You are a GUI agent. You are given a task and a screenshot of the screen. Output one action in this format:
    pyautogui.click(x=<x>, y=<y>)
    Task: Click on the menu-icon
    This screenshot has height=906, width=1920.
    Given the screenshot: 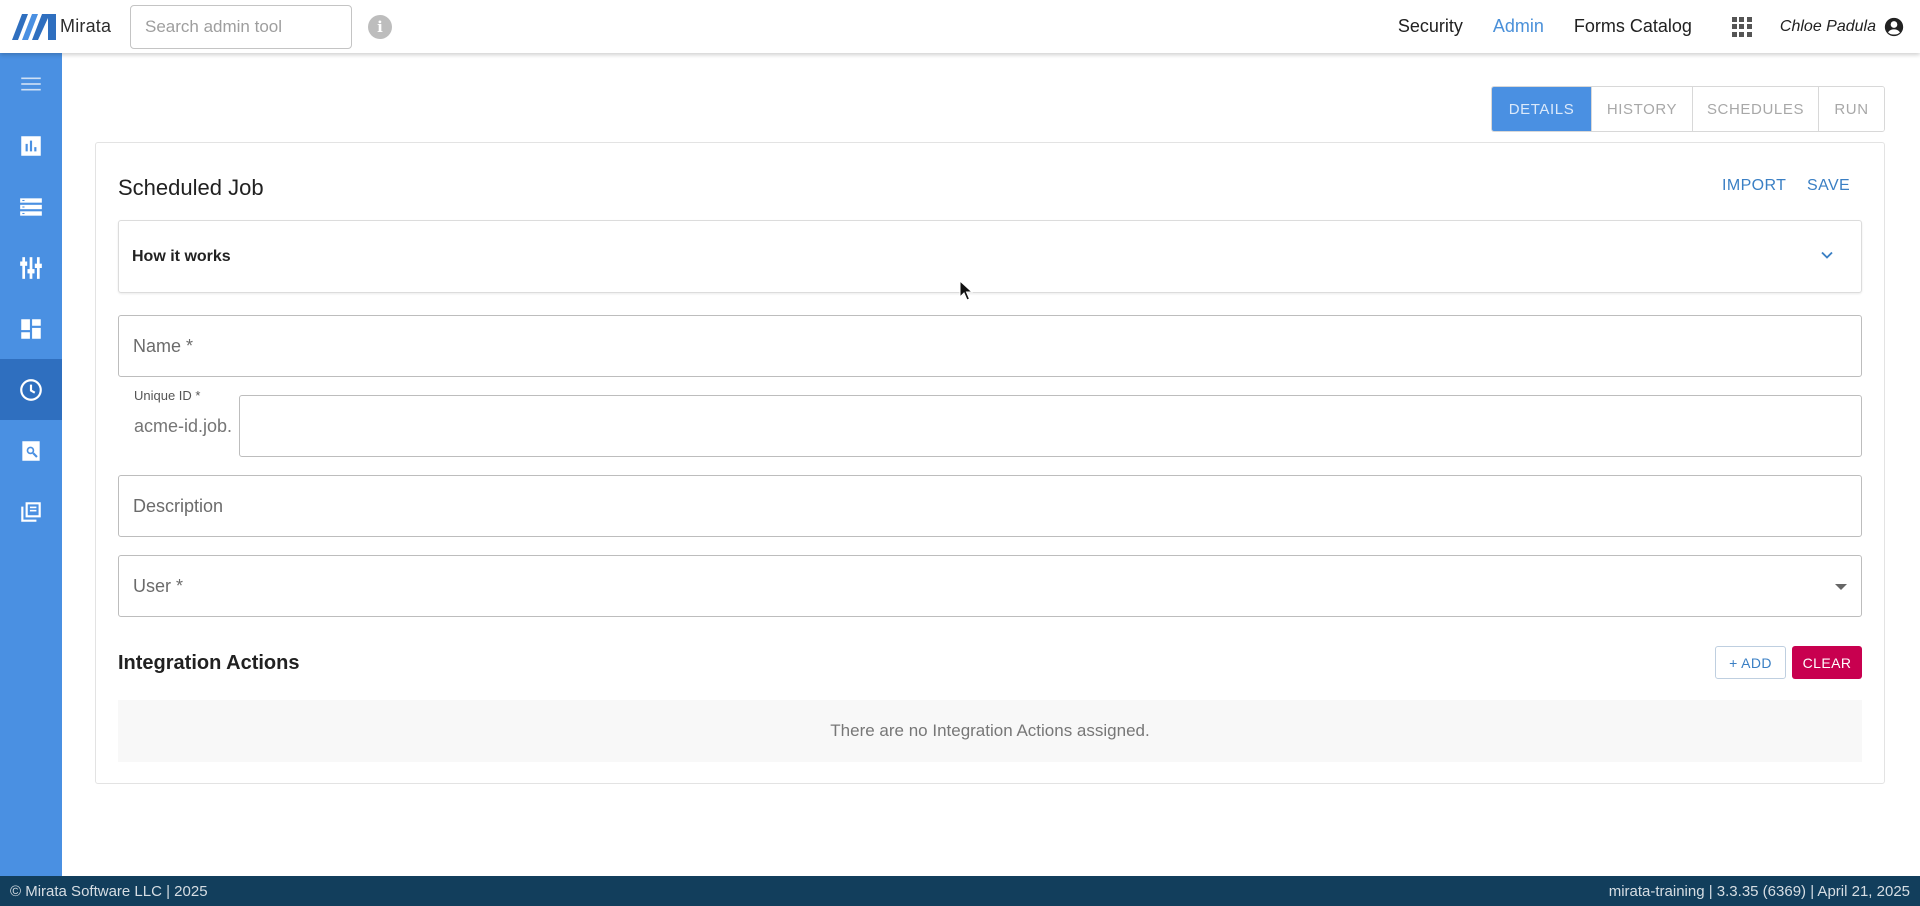 What is the action you would take?
    pyautogui.click(x=31, y=84)
    